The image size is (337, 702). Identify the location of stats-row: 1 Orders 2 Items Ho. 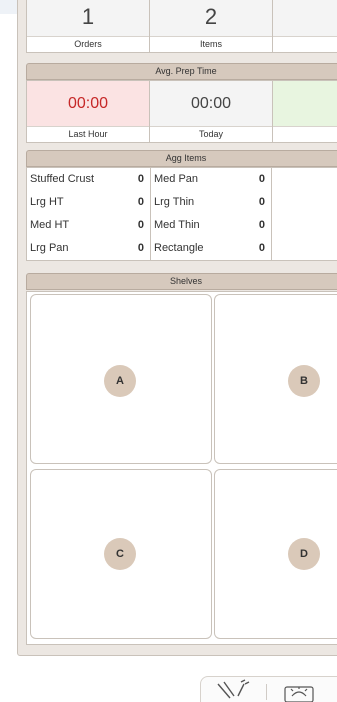
(181, 26).